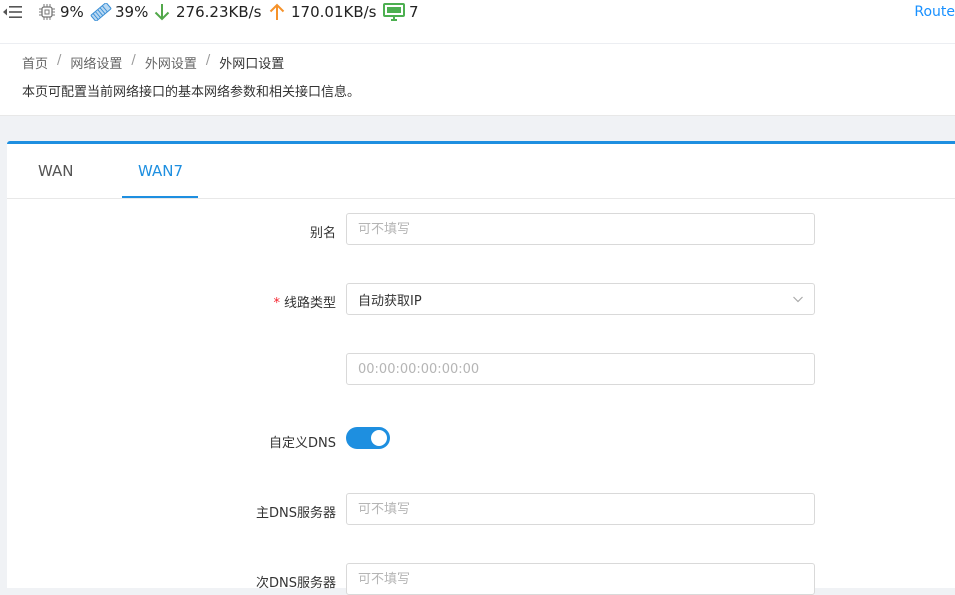 The image size is (955, 595). What do you see at coordinates (191, 92) in the screenshot?
I see `page-description: 本页可配置当前网络接口的基本网络参数和相关接口信息。` at bounding box center [191, 92].